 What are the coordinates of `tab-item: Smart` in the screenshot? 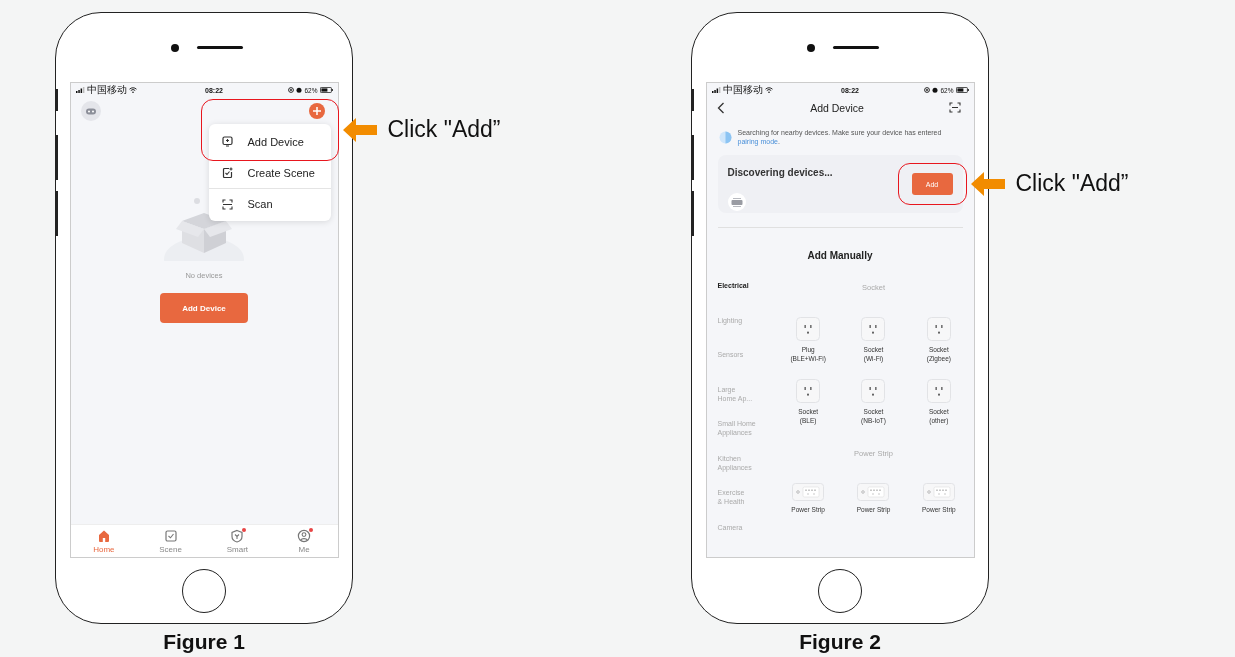 It's located at (237, 541).